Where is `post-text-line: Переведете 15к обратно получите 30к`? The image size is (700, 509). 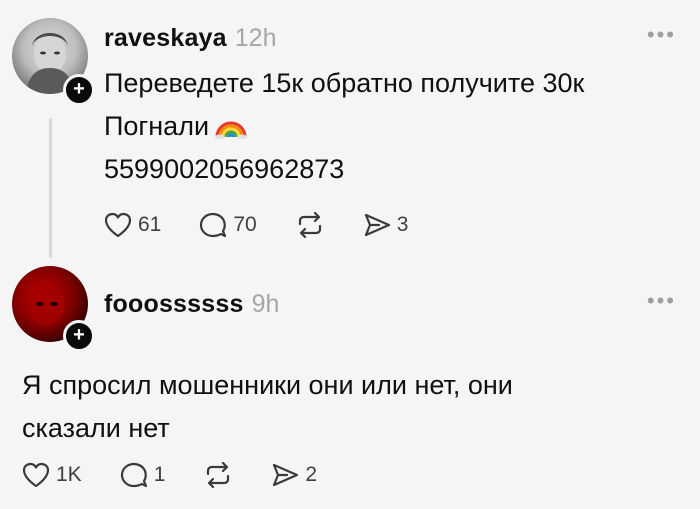
post-text-line: Переведете 15к обратно получите 30к is located at coordinates (344, 83).